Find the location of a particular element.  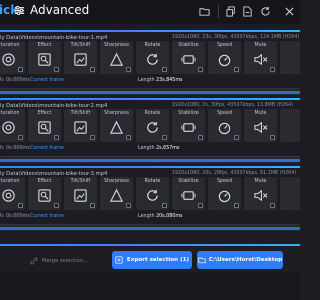

file-icon is located at coordinates (247, 11).